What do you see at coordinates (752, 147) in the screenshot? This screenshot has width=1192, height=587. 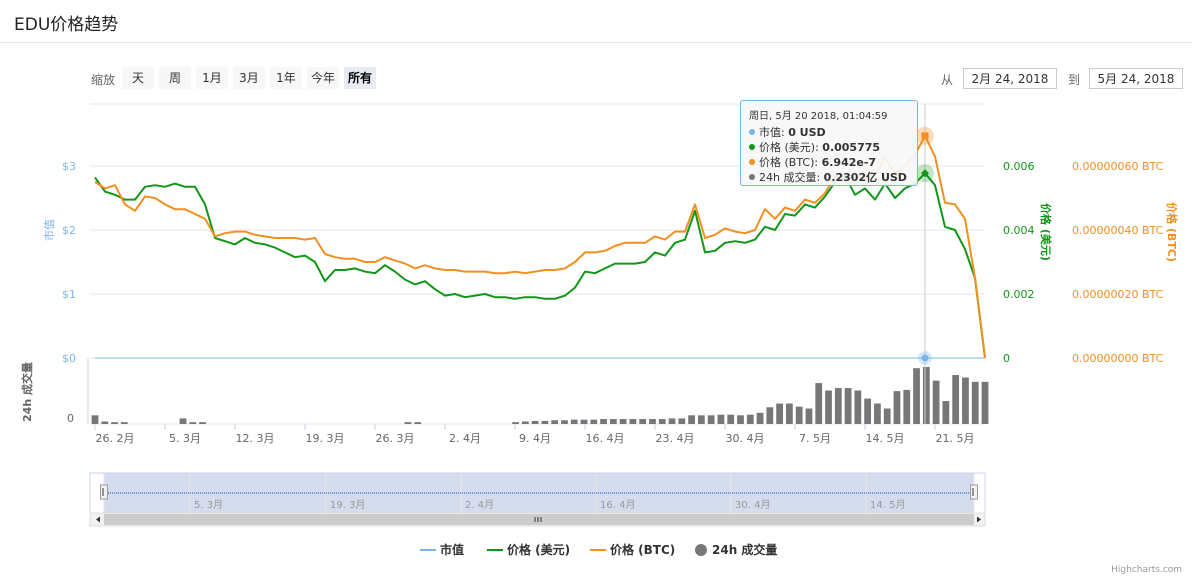 I see `price-usd-dot-icon` at bounding box center [752, 147].